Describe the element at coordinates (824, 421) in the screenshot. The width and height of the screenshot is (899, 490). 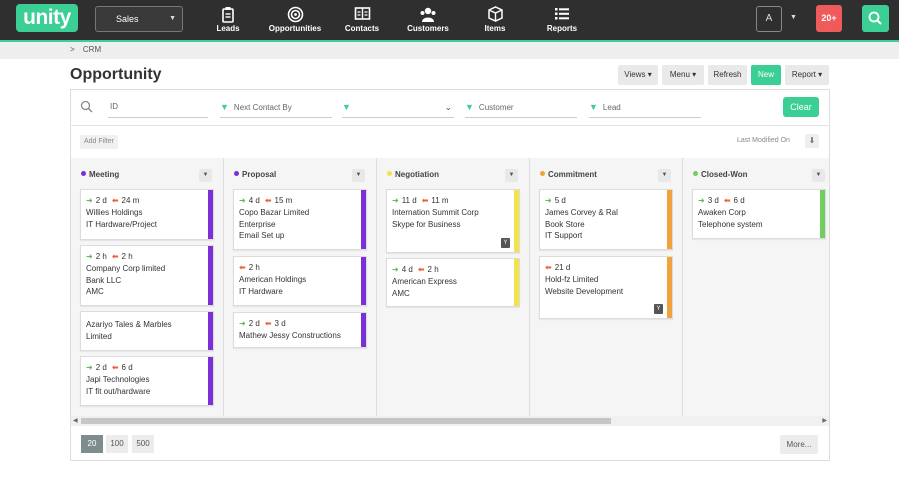
I see `scroll-right-icon: ▶` at that location.